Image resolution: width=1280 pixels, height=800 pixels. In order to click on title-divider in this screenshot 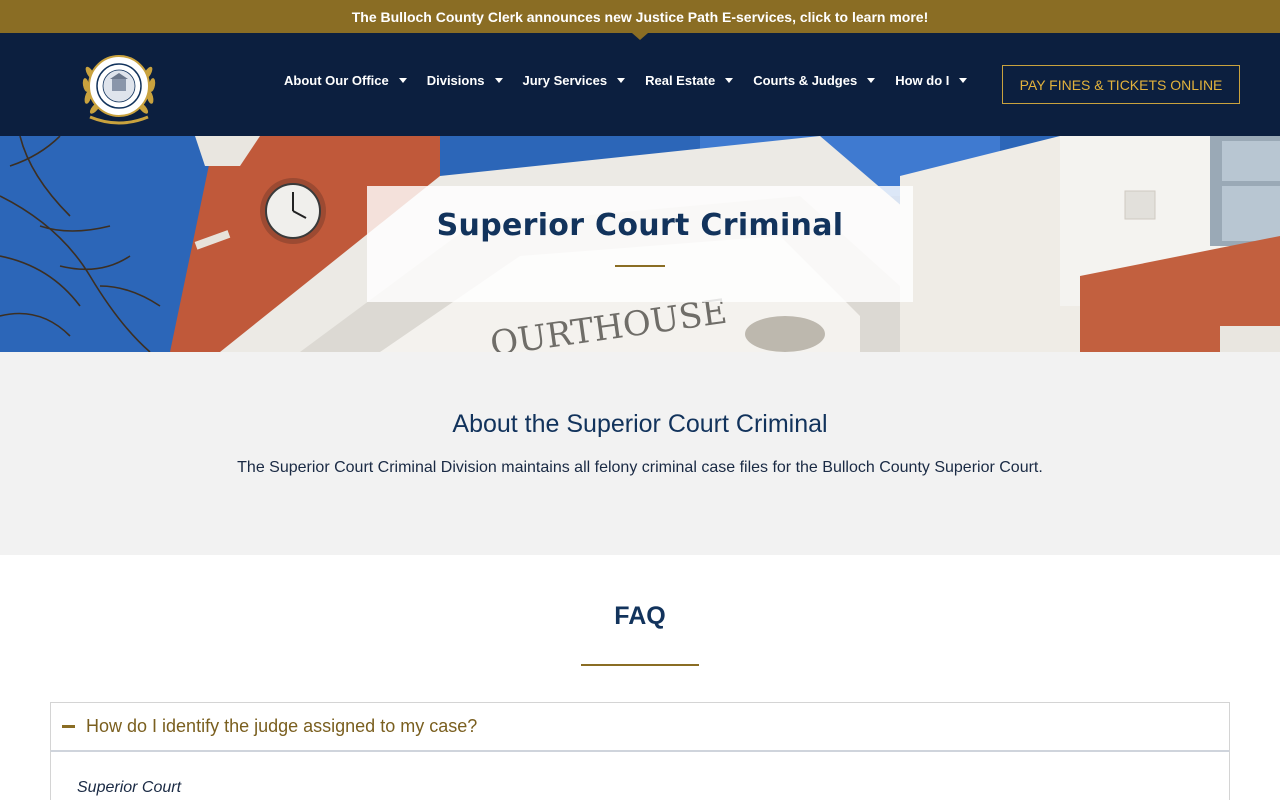, I will do `click(640, 266)`.